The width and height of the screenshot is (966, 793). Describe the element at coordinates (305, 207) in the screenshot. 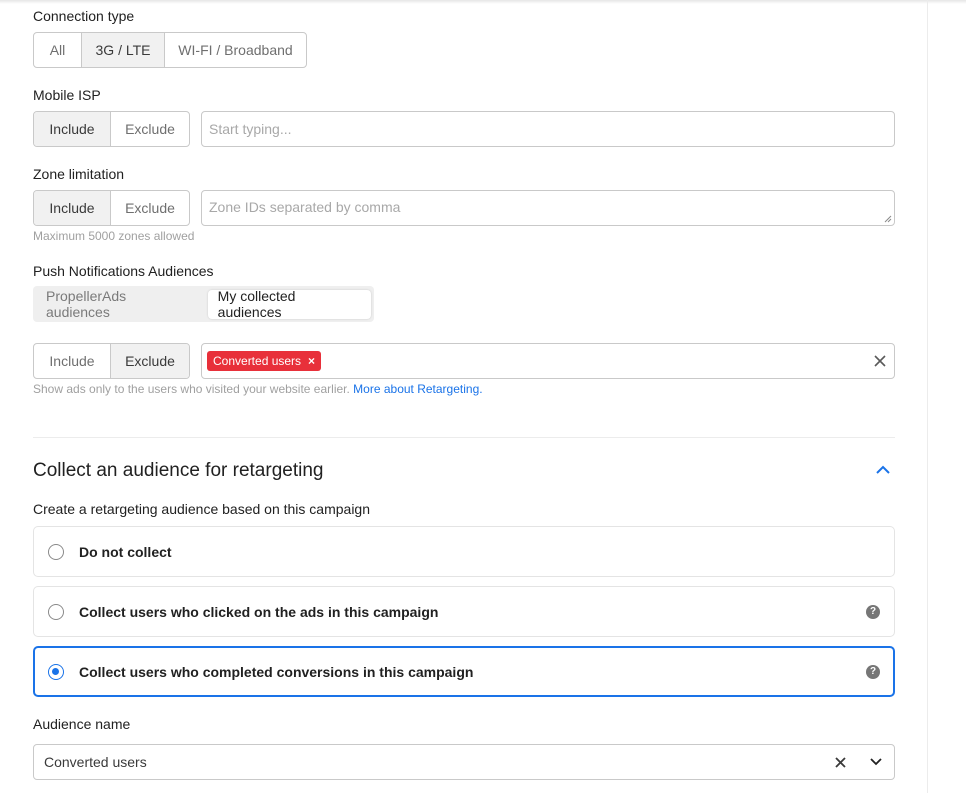

I see `zone-ids-placeholder: Zone IDs separated by comma` at that location.